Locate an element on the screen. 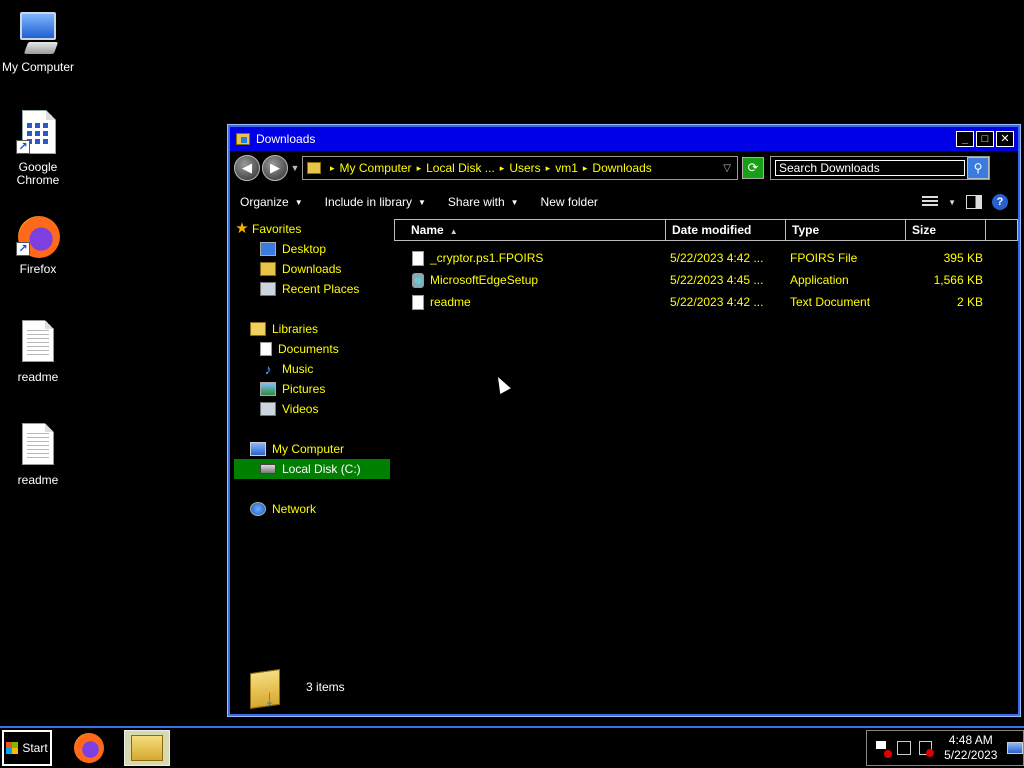 This screenshot has width=1024, height=768. breadcrumb-vm1: vm1 is located at coordinates (566, 168).